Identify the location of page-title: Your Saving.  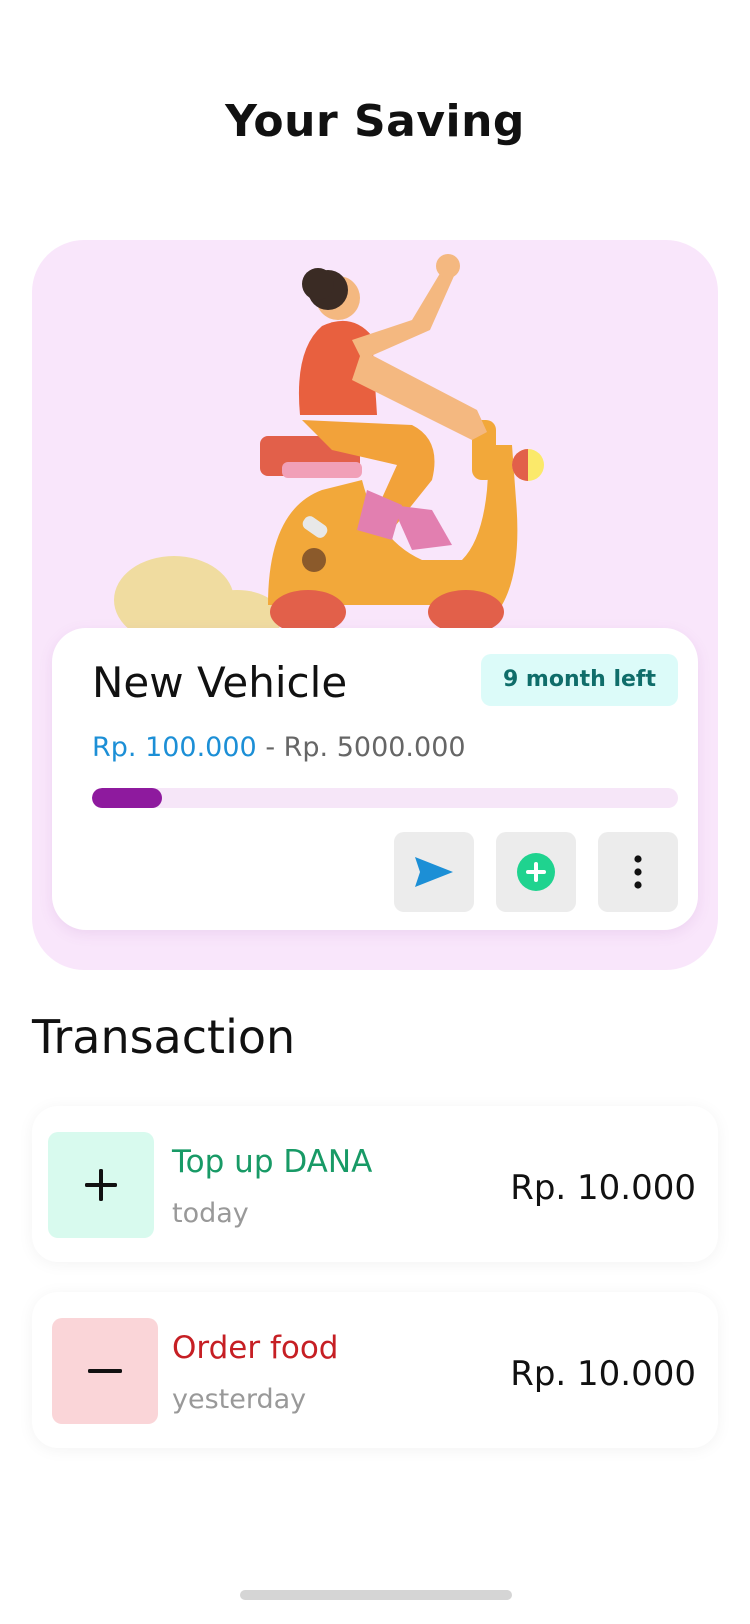
(375, 121).